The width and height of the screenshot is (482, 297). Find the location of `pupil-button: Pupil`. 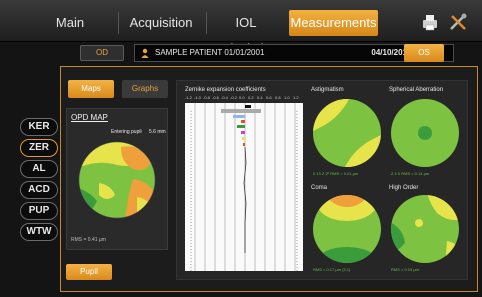

pupil-button: Pupil is located at coordinates (89, 272).